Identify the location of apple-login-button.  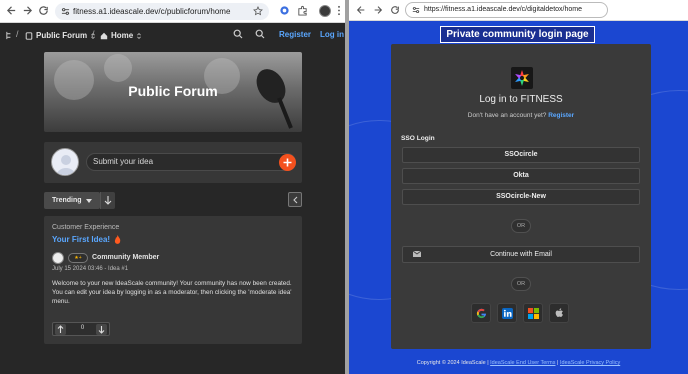
(559, 313).